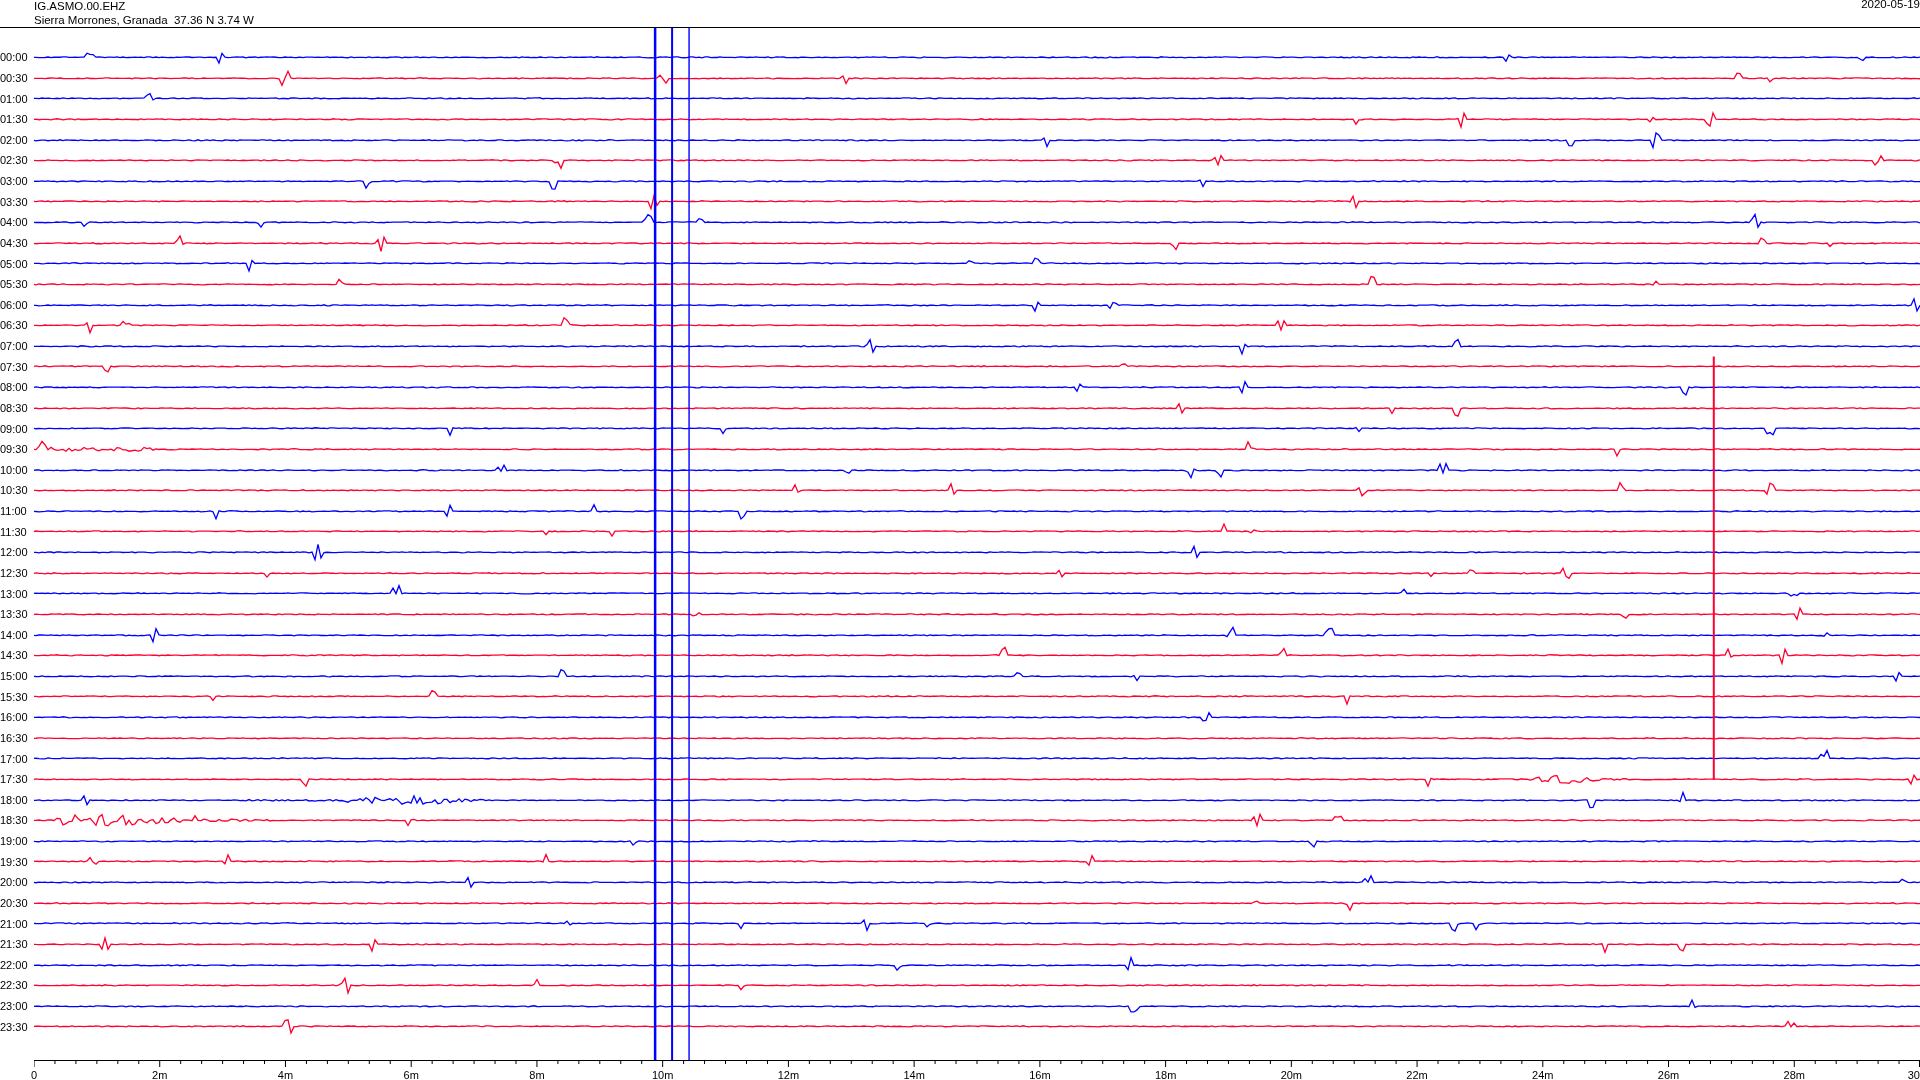  What do you see at coordinates (14, 98) in the screenshot?
I see `row-time-label: 01:00` at bounding box center [14, 98].